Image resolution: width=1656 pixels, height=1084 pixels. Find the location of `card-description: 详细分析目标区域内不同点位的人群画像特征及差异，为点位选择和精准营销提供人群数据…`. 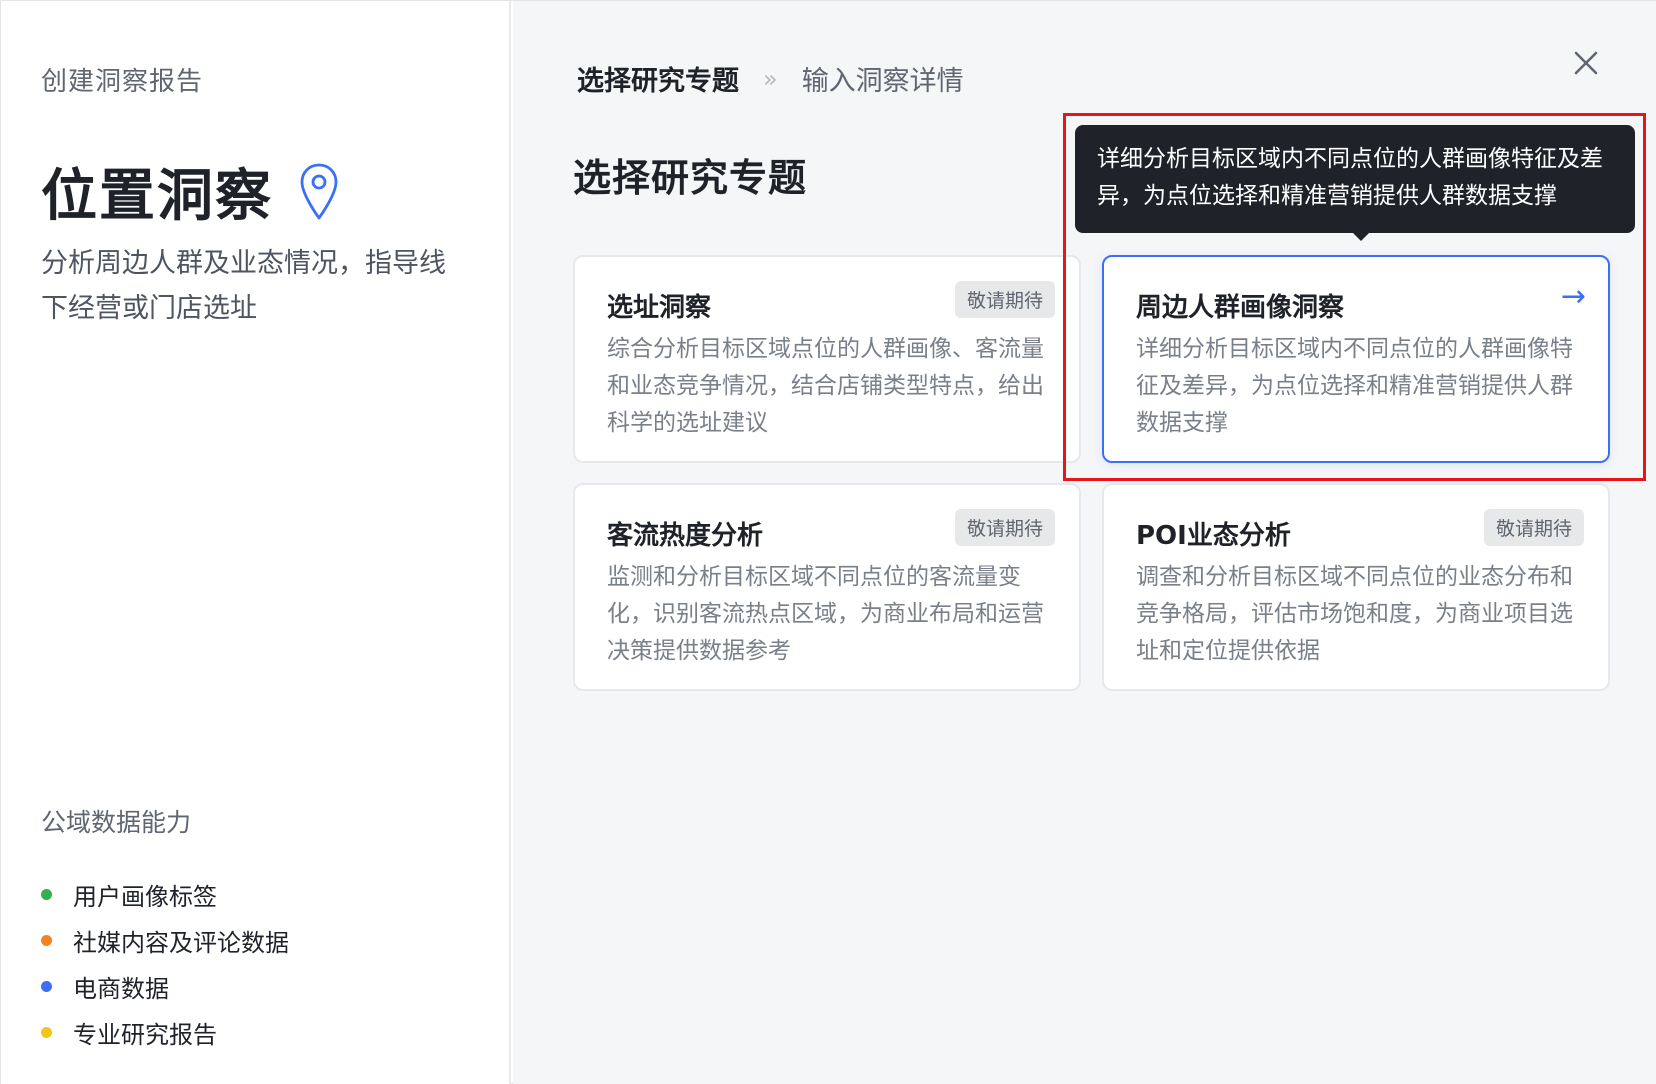

card-description: 详细分析目标区域内不同点位的人群画像特征及差异，为点位选择和精准营销提供人群数据… is located at coordinates (1354, 386).